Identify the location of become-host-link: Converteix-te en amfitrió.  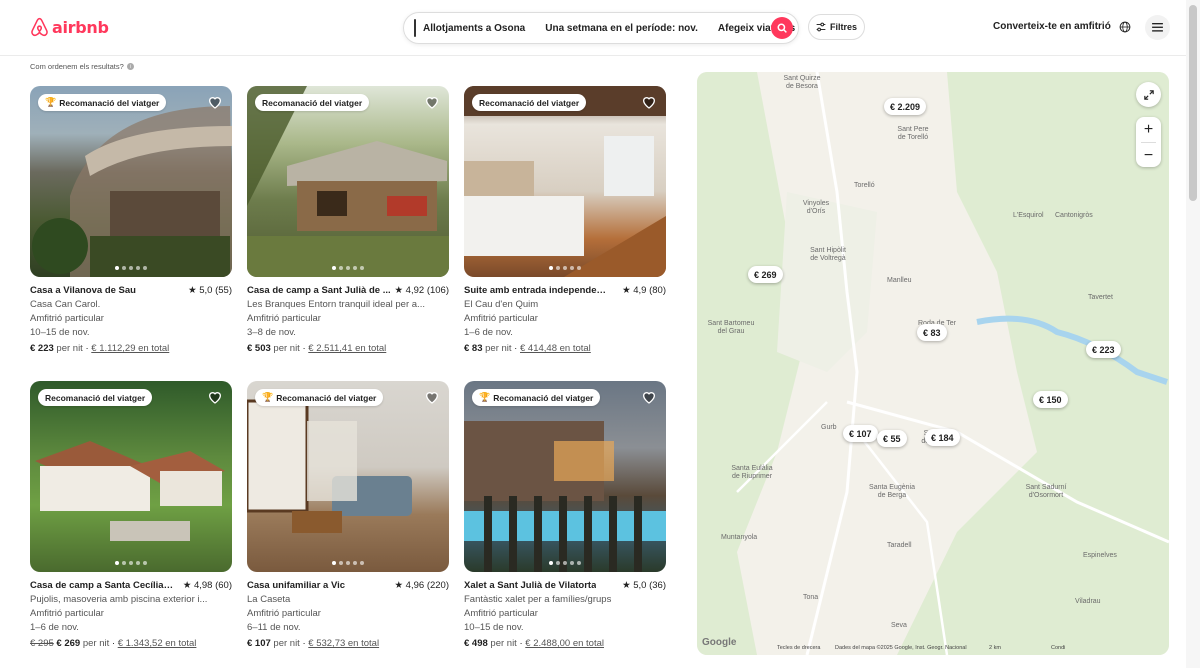
(1052, 26).